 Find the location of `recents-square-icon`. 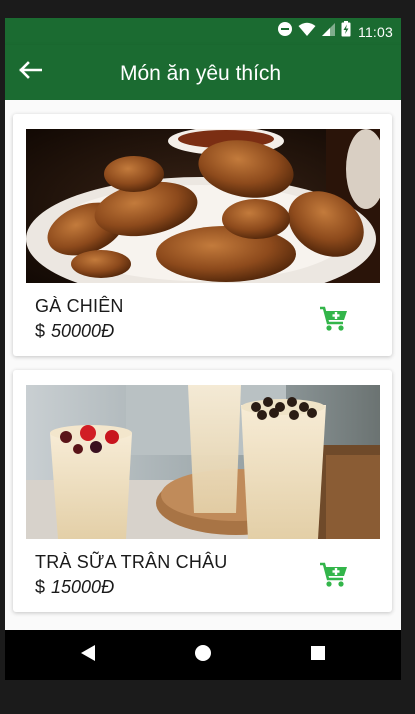

recents-square-icon is located at coordinates (318, 655).